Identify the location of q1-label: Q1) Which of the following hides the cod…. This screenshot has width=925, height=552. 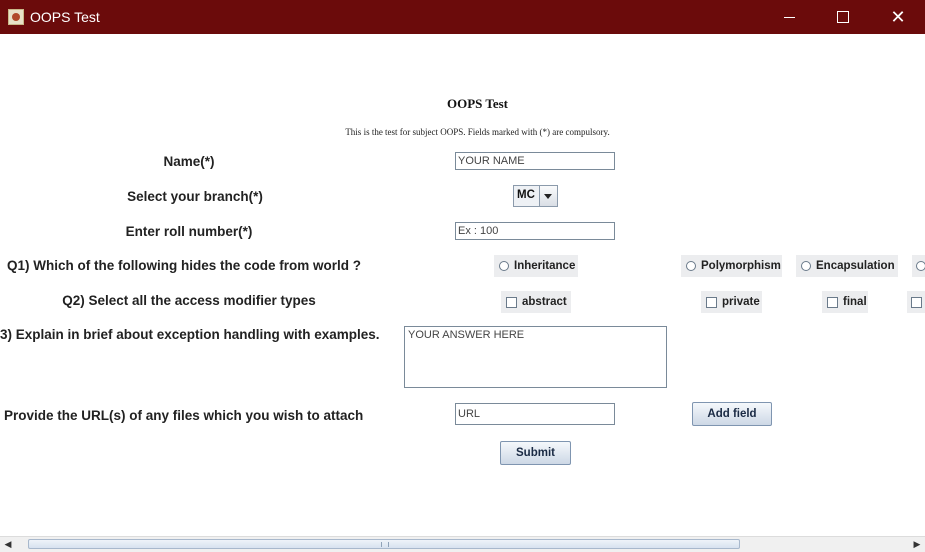
(184, 265).